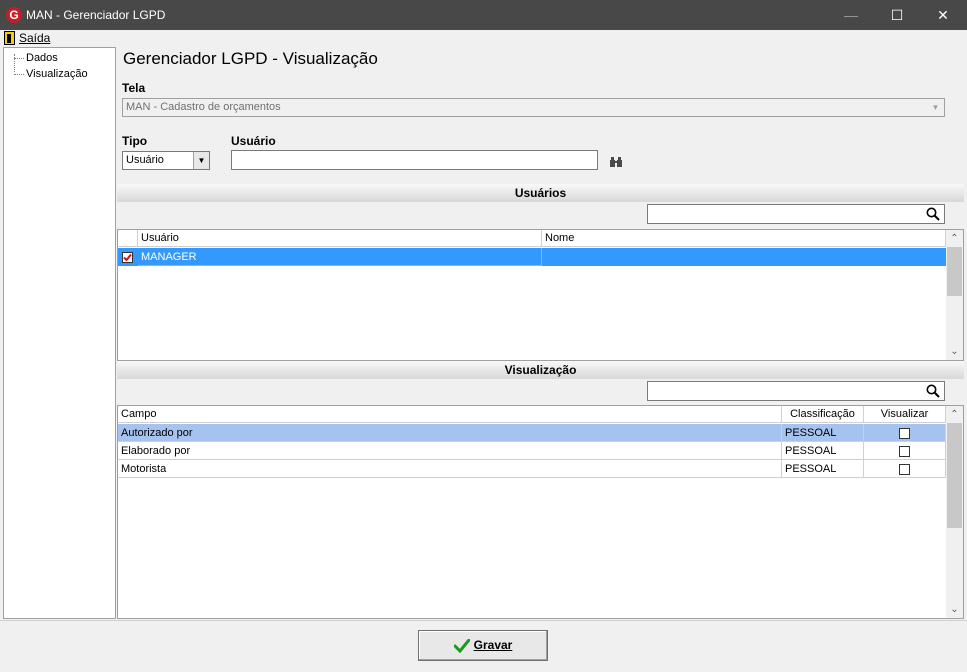  I want to click on menu-exit: Saída, so click(34, 38).